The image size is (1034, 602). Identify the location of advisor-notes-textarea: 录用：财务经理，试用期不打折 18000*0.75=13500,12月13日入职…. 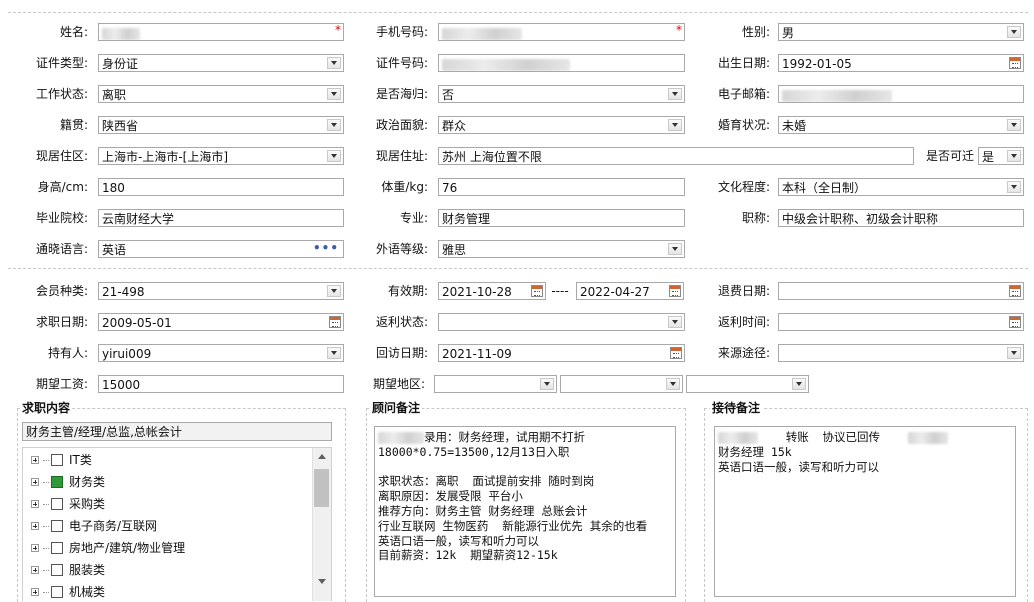
(525, 511).